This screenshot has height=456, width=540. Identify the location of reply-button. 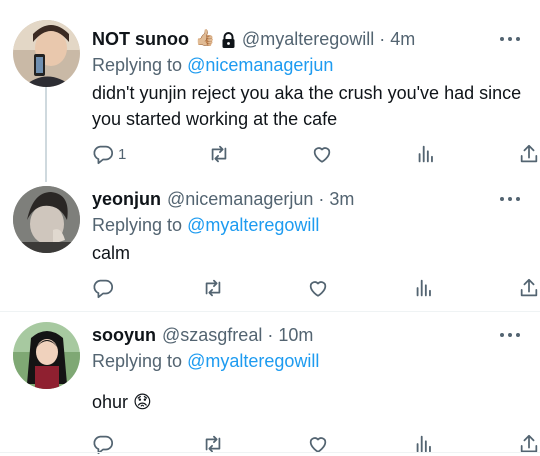
(105, 288).